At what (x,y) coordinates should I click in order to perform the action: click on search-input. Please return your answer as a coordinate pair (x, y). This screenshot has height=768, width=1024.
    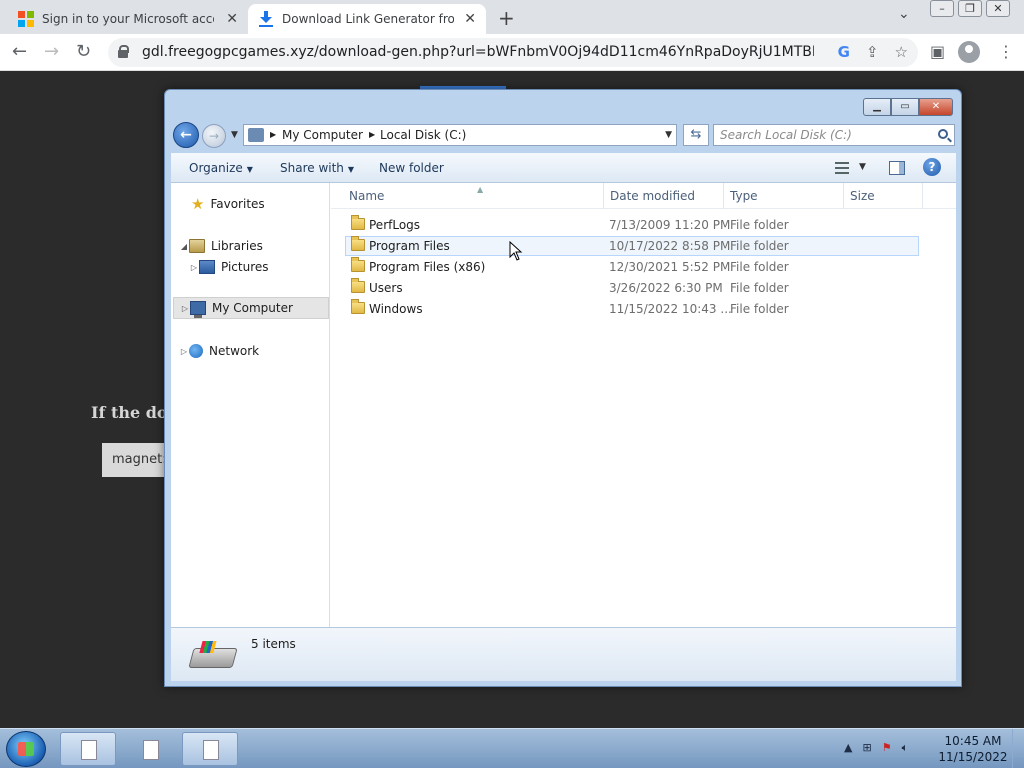
    Looking at the image, I should click on (819, 135).